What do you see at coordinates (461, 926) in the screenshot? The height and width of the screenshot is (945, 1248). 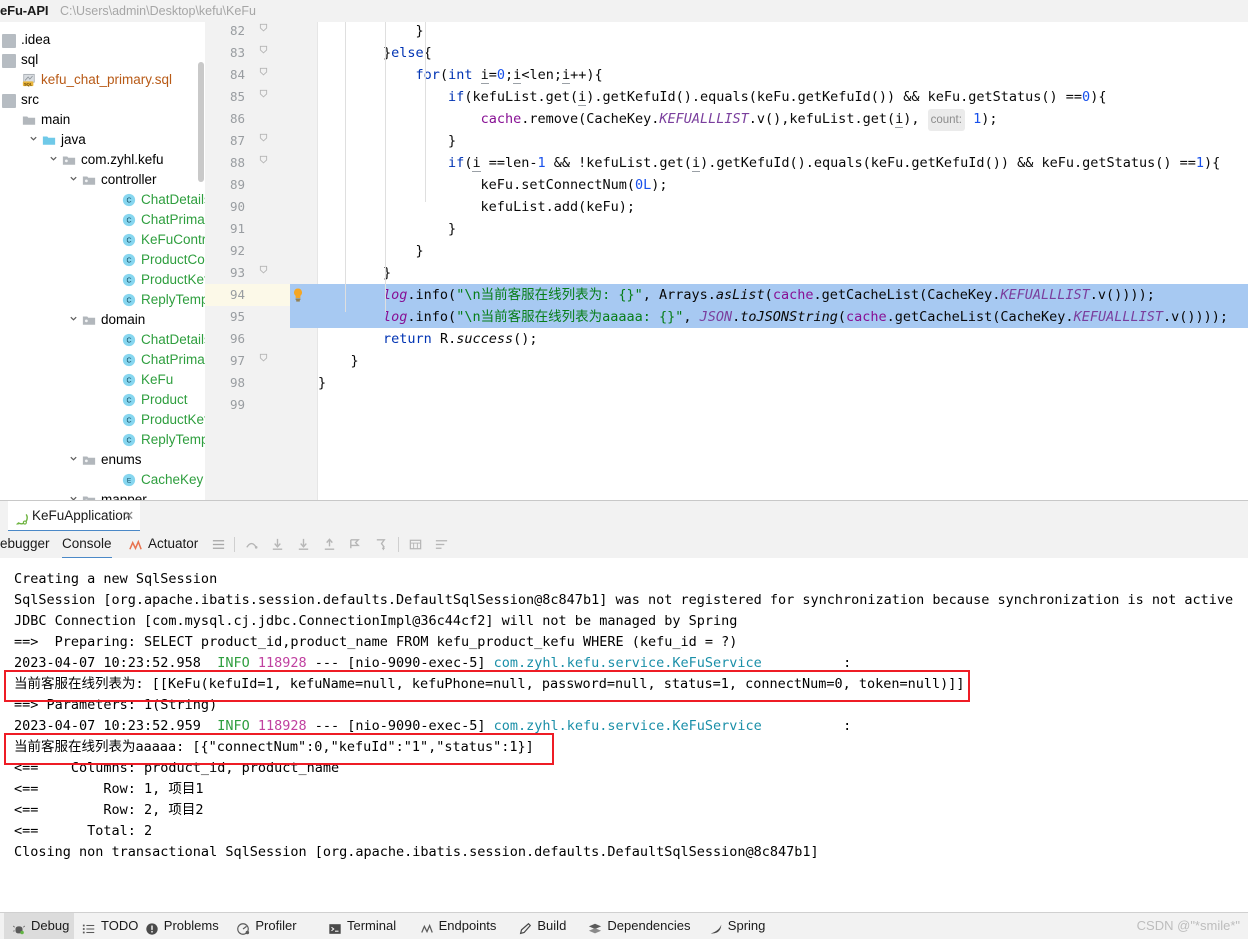 I see `status-bar-item-endpoints: Endpoints` at bounding box center [461, 926].